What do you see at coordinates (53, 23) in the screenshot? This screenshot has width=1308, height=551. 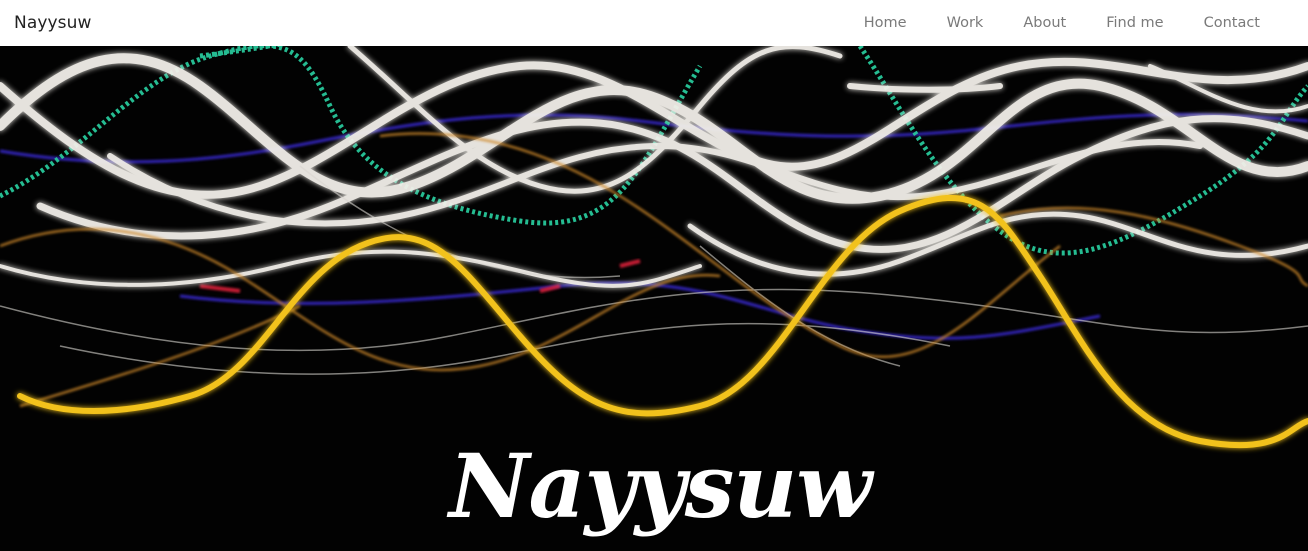 I see `brand-logo-link: Nayysuw` at bounding box center [53, 23].